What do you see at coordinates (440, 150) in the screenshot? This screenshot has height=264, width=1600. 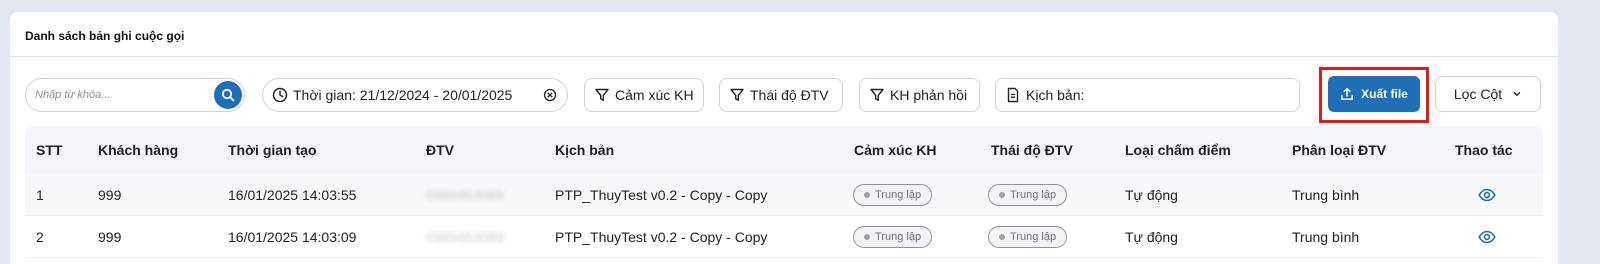 I see `header-agent: ĐTV` at bounding box center [440, 150].